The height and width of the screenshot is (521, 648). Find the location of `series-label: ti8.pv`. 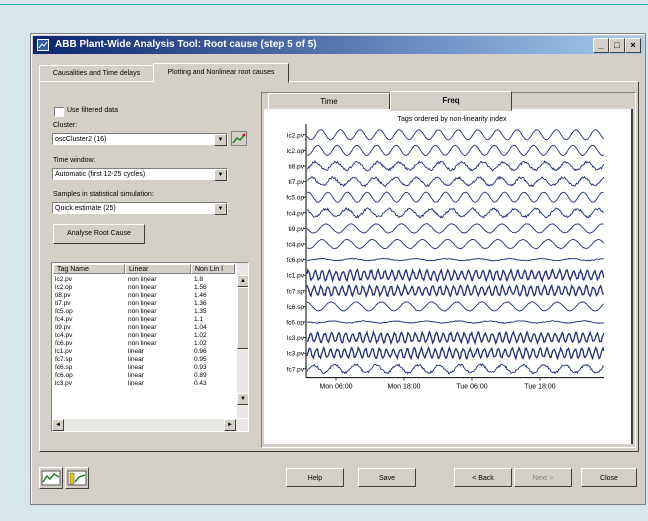

series-label: ti8.pv is located at coordinates (296, 167).